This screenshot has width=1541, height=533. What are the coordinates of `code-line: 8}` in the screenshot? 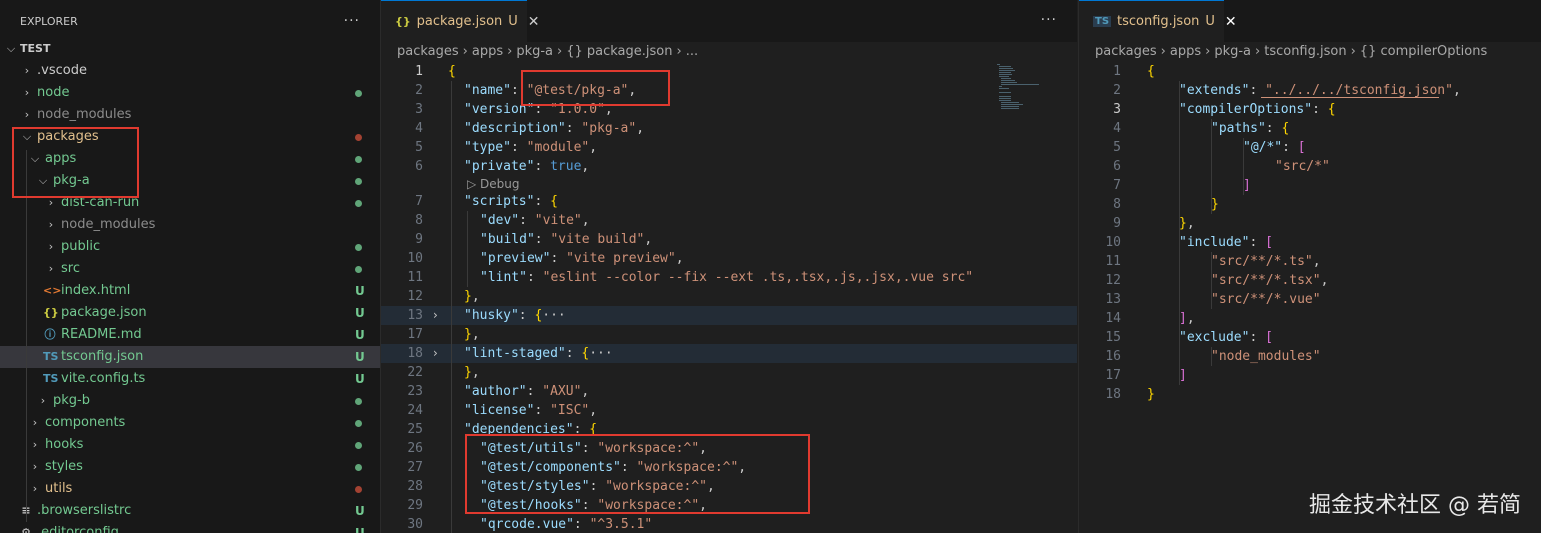 It's located at (1310, 204).